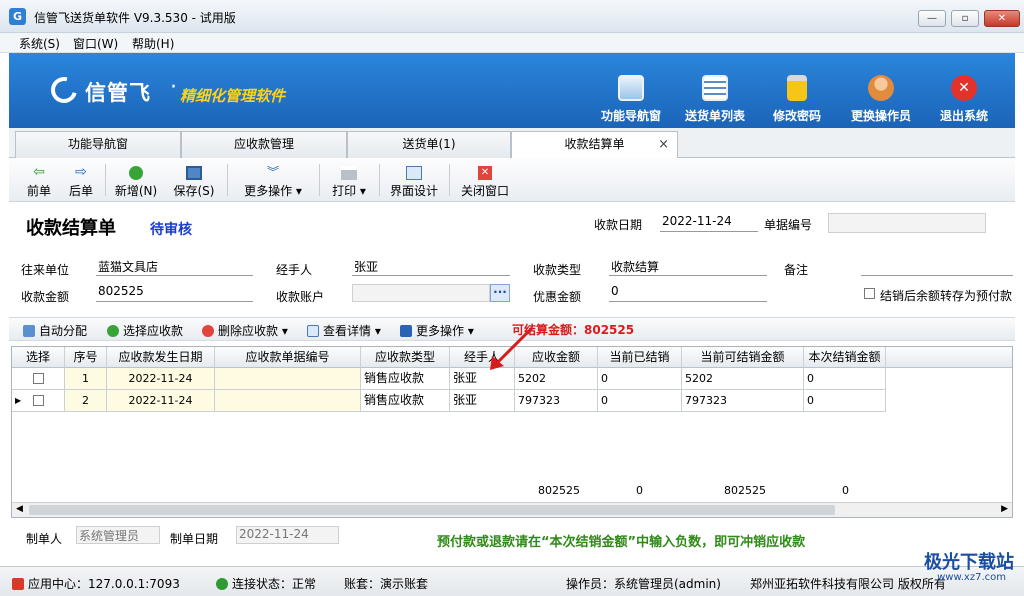  What do you see at coordinates (880, 116) in the screenshot?
I see `switch-operator-label: 更换操作员` at bounding box center [880, 116].